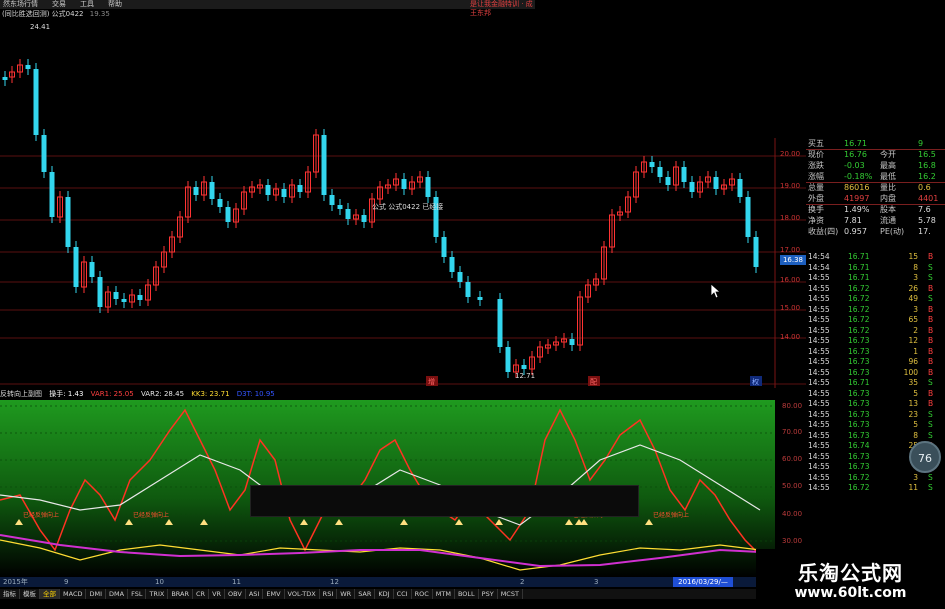 This screenshot has height=609, width=945. Describe the element at coordinates (346, 594) in the screenshot. I see `tab-wr: WR` at that location.